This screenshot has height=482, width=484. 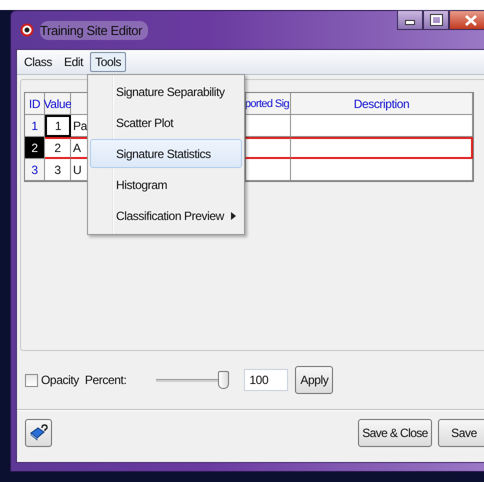 What do you see at coordinates (224, 380) in the screenshot?
I see `slider-thumb` at bounding box center [224, 380].